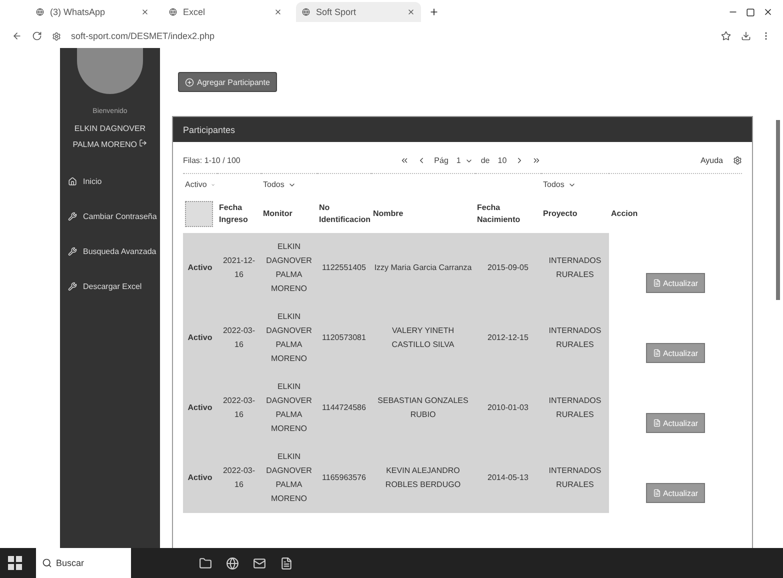 The width and height of the screenshot is (783, 578). Describe the element at coordinates (508, 478) in the screenshot. I see `table-cell: 2014-05-13` at that location.